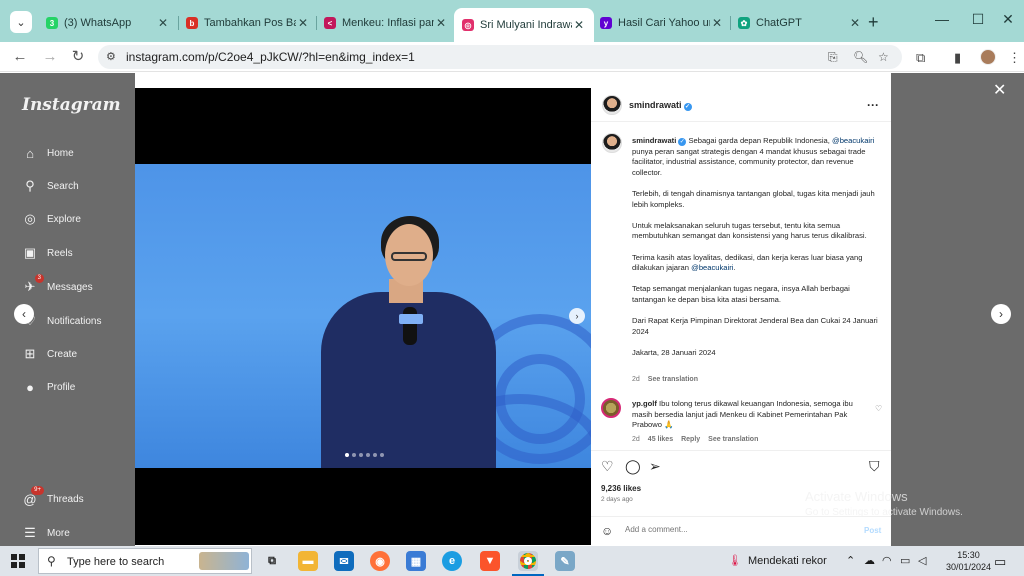 The image size is (1024, 576). Describe the element at coordinates (682, 142) in the screenshot. I see `verified-icon: ✓` at that location.